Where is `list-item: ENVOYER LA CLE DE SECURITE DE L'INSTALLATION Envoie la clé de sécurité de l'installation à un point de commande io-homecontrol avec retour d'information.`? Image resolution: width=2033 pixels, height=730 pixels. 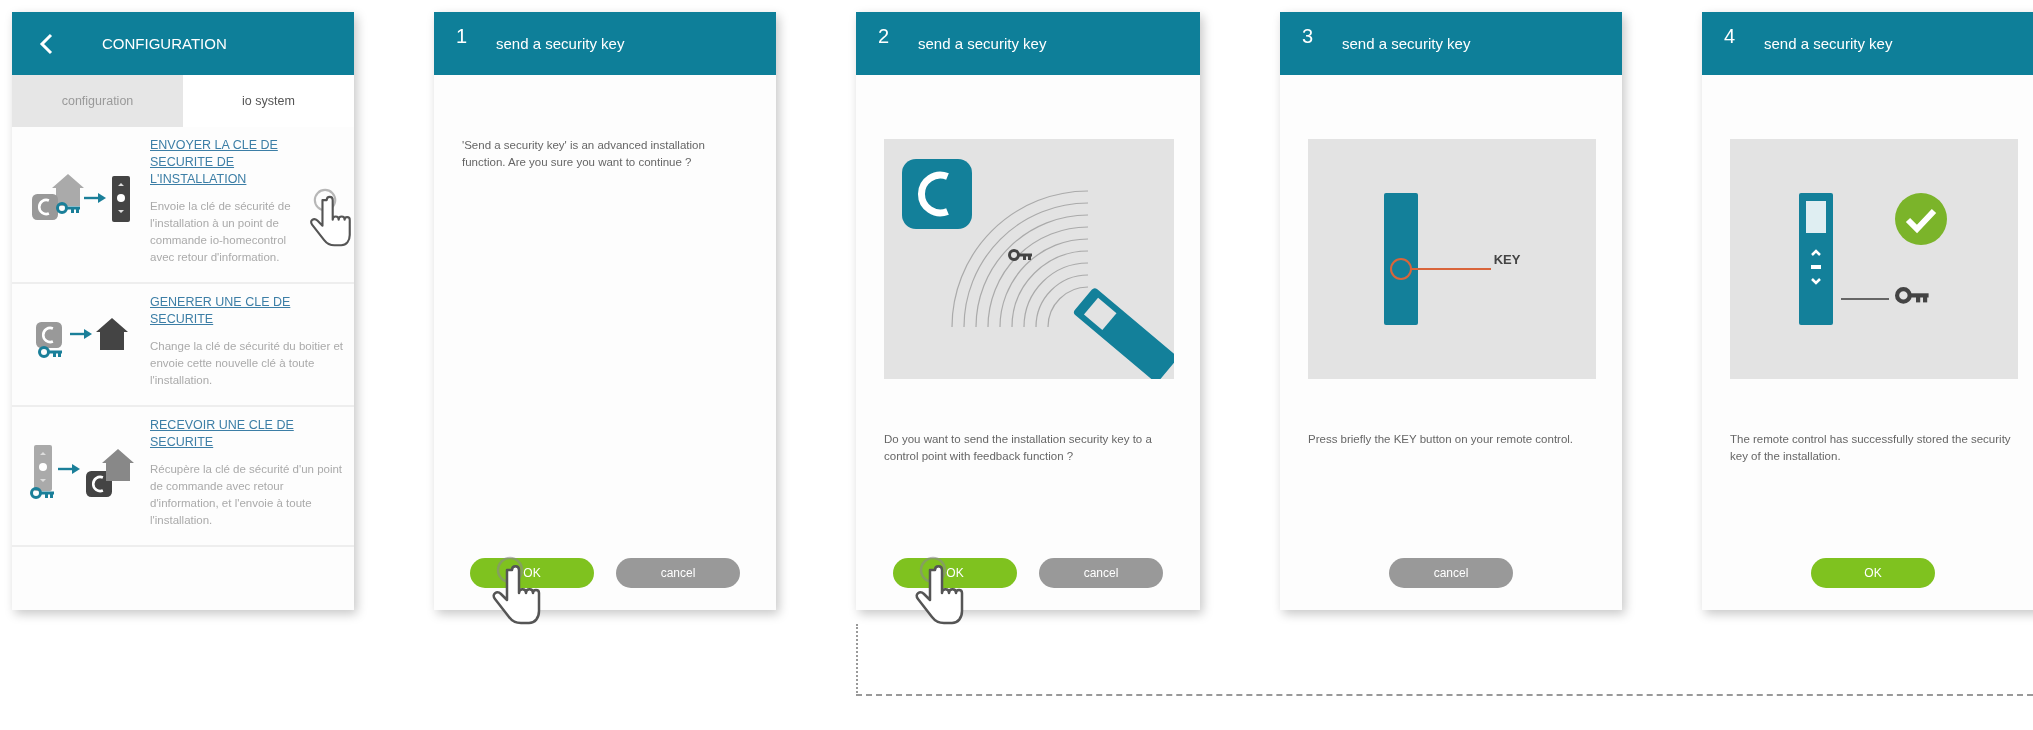
list-item: ENVOYER LA CLE DE SECURITE DE L'INSTALLATION Envoie la clé de sécurité de l'installation à un point de commande io-homecontrol avec retour d'information. is located at coordinates (183, 205).